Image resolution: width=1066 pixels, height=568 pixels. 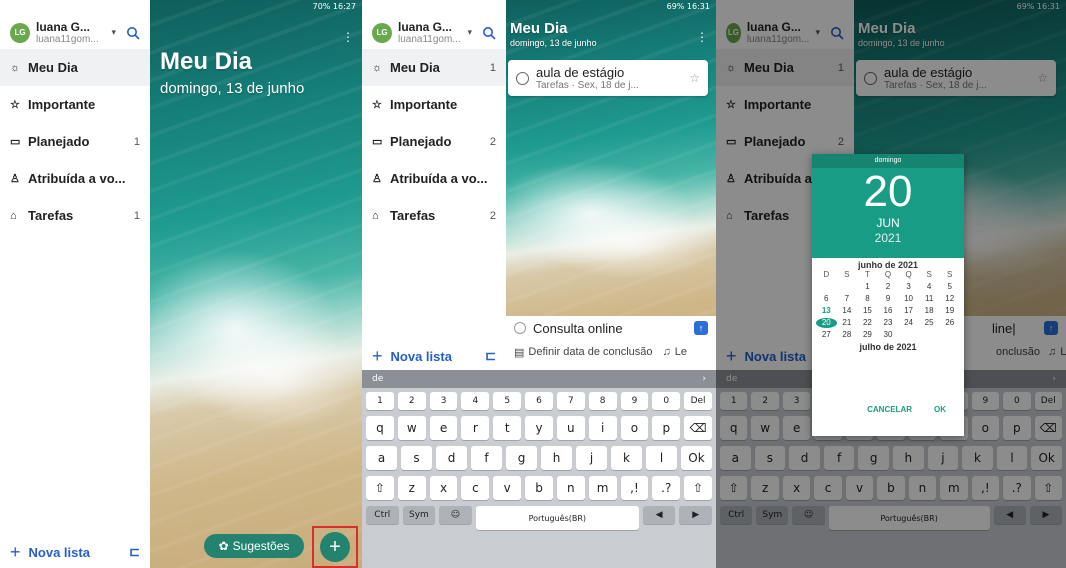 What do you see at coordinates (443, 488) in the screenshot?
I see `keyboard-key: x` at bounding box center [443, 488].